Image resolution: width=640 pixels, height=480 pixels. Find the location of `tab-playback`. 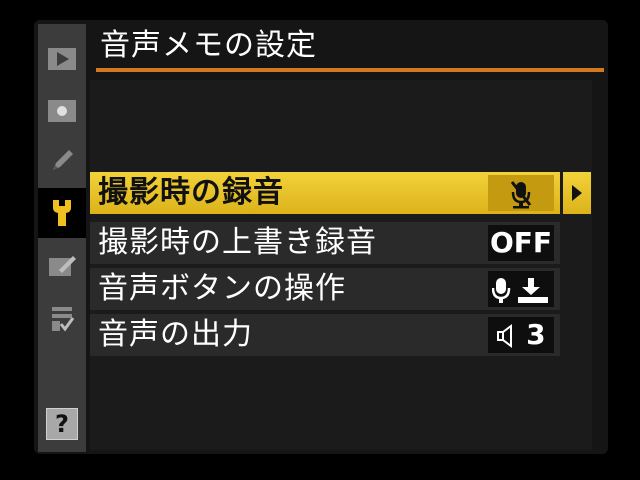

tab-playback is located at coordinates (62, 59).